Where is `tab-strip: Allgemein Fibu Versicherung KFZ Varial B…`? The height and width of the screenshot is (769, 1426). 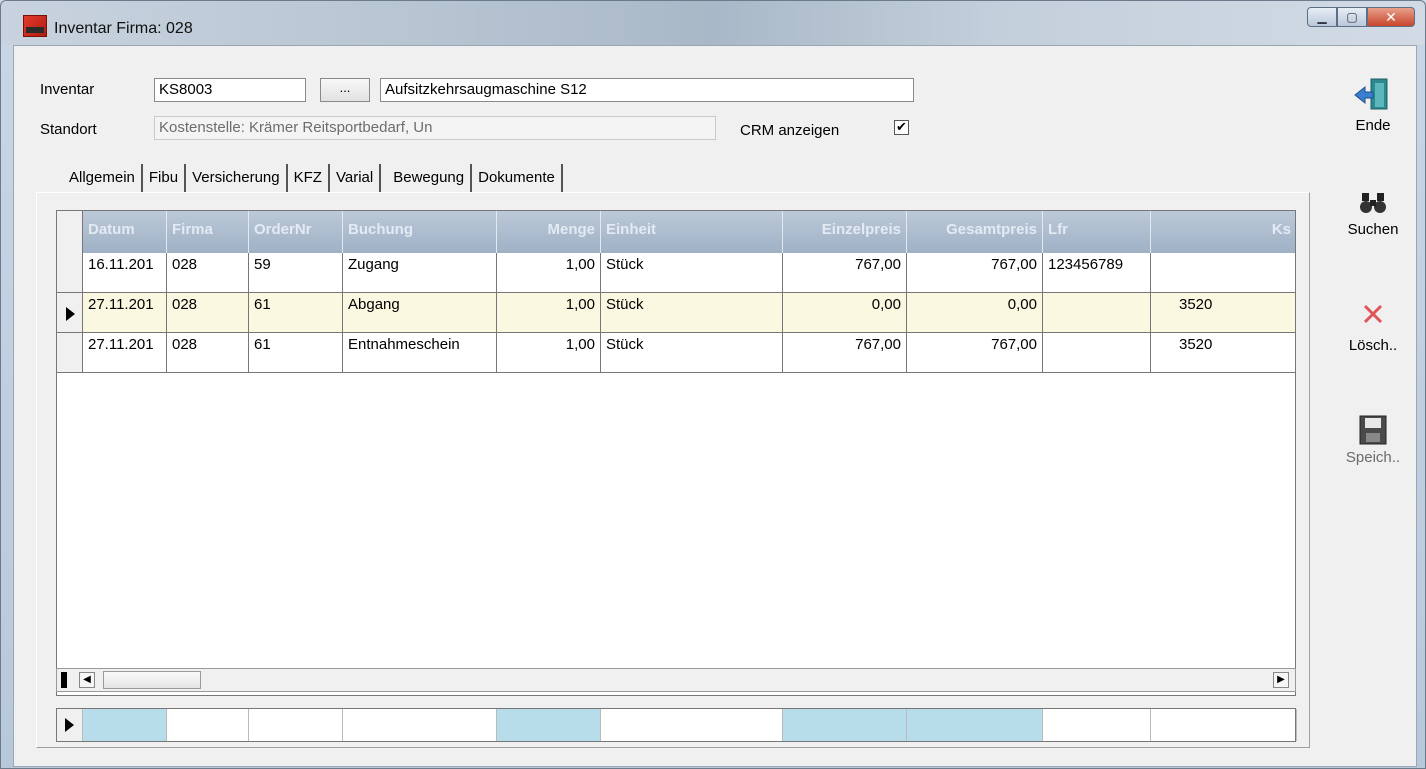 tab-strip: Allgemein Fibu Versicherung KFZ Varial B… is located at coordinates (313, 179).